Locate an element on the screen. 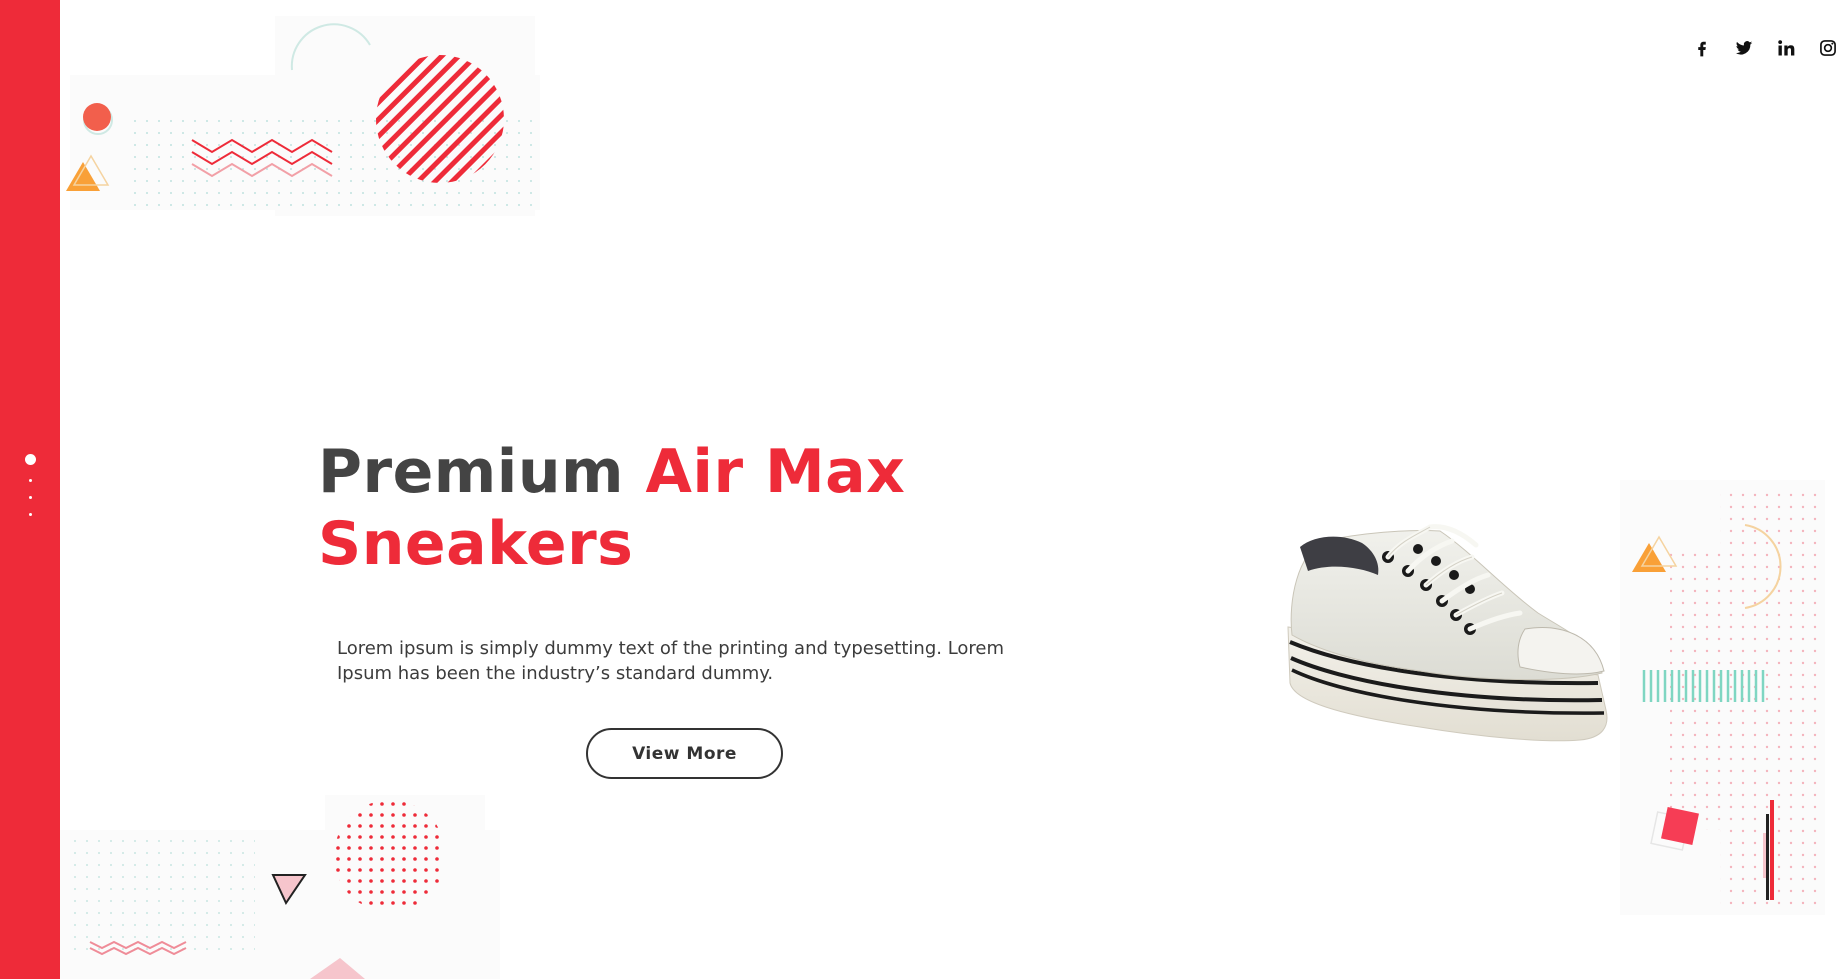 The height and width of the screenshot is (979, 1848). view-more-button: View More is located at coordinates (684, 753).